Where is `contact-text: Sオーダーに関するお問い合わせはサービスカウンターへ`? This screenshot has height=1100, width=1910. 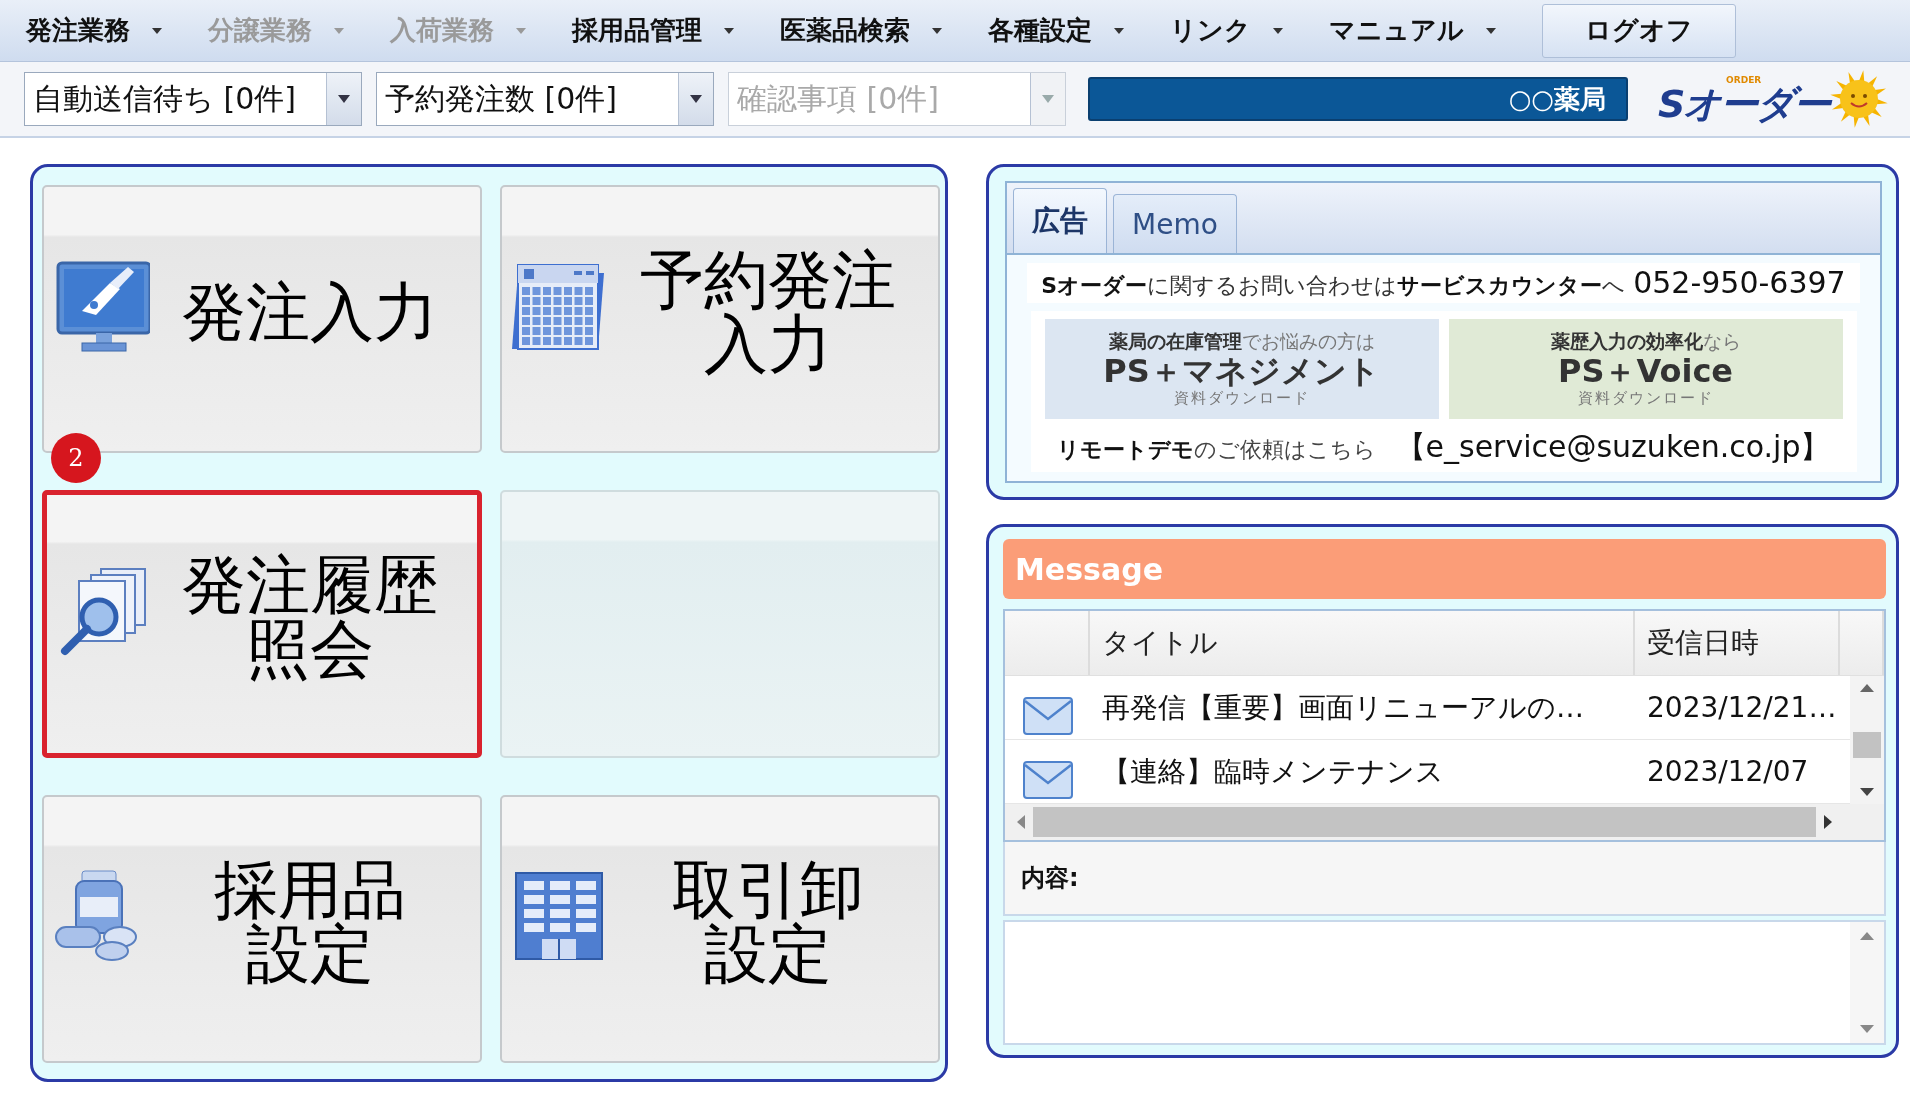
contact-text: Sオーダーに関するお問い合わせはサービスカウンターへ is located at coordinates (1333, 286).